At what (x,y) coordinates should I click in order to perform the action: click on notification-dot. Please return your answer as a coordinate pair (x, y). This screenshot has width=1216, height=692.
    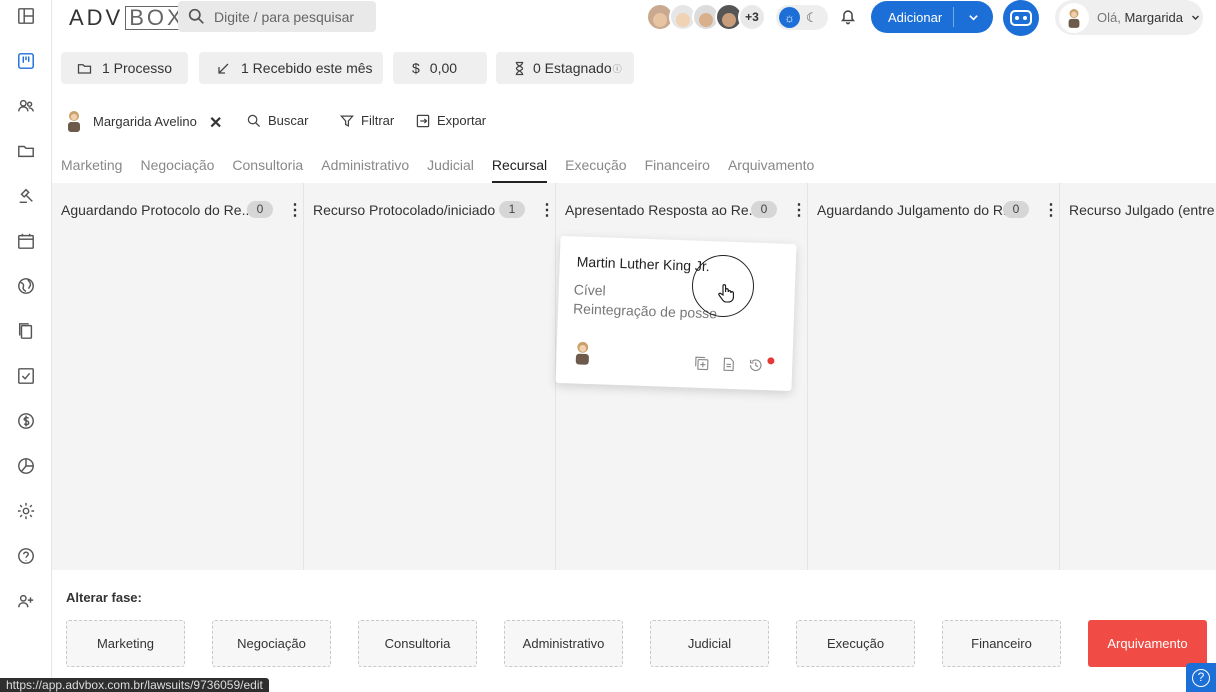
    Looking at the image, I should click on (771, 361).